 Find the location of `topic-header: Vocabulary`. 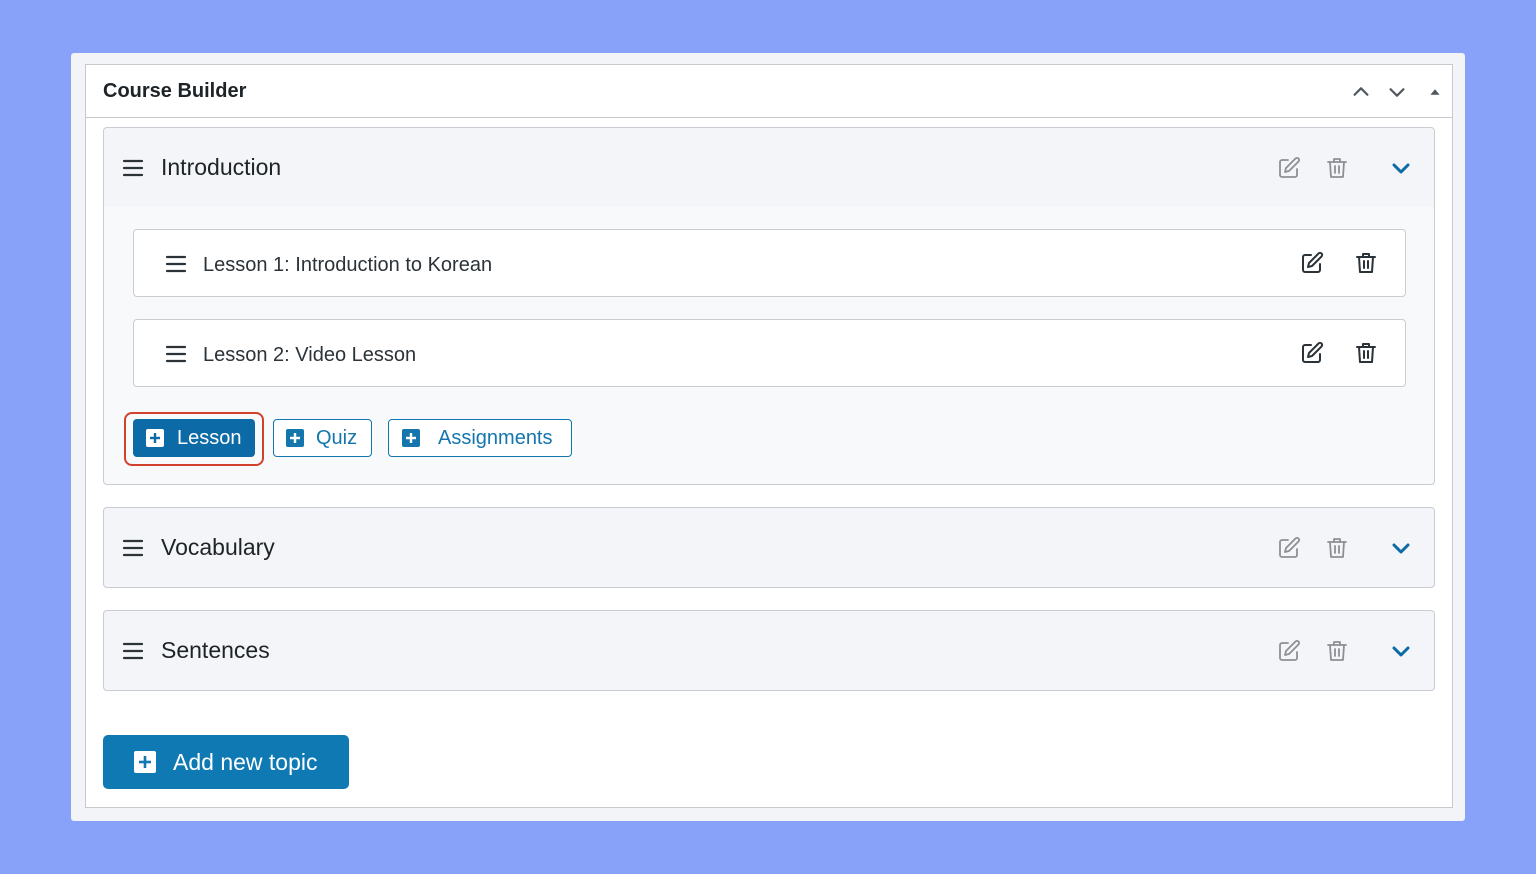

topic-header: Vocabulary is located at coordinates (769, 548).